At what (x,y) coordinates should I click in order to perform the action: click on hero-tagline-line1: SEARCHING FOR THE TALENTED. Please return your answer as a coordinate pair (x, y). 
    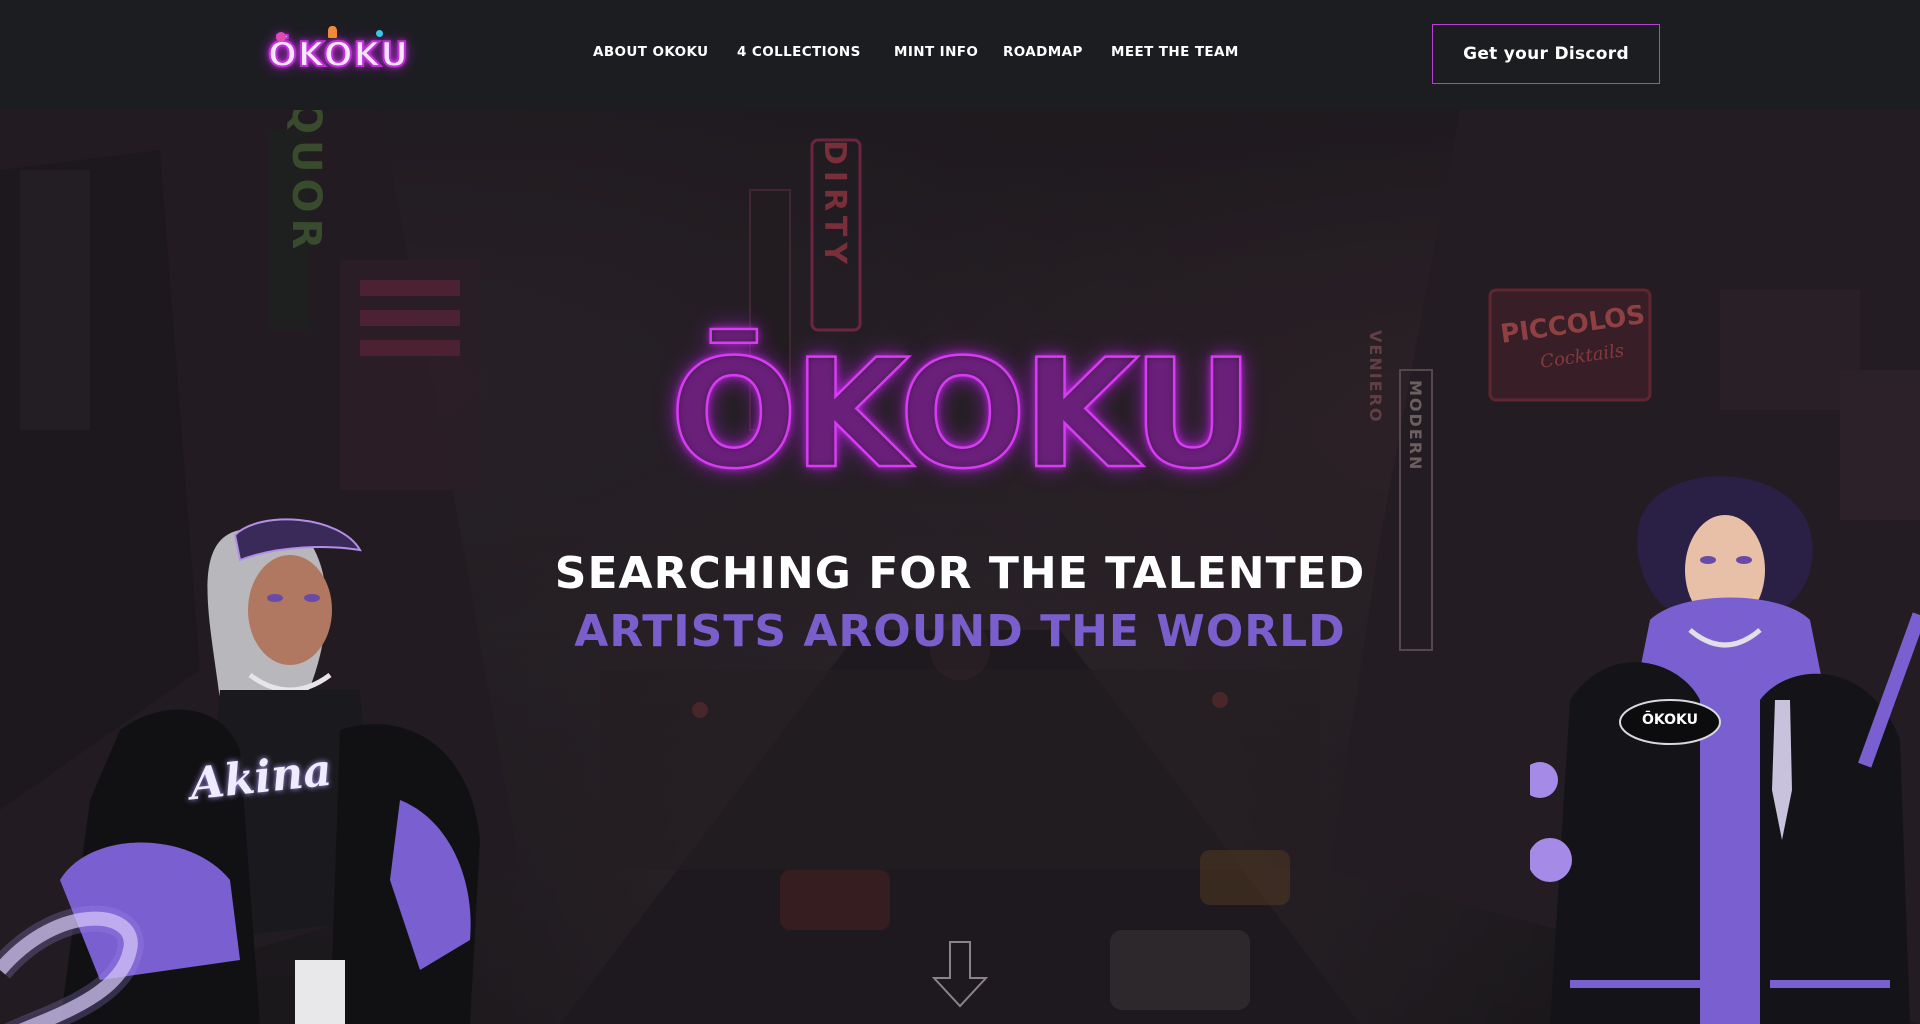
    Looking at the image, I should click on (960, 573).